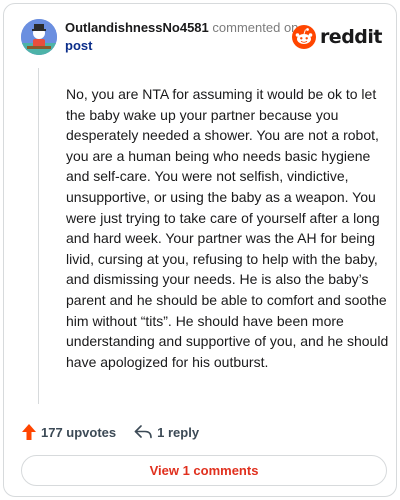 This screenshot has height=500, width=400. I want to click on reply-count: 1 reply, so click(178, 432).